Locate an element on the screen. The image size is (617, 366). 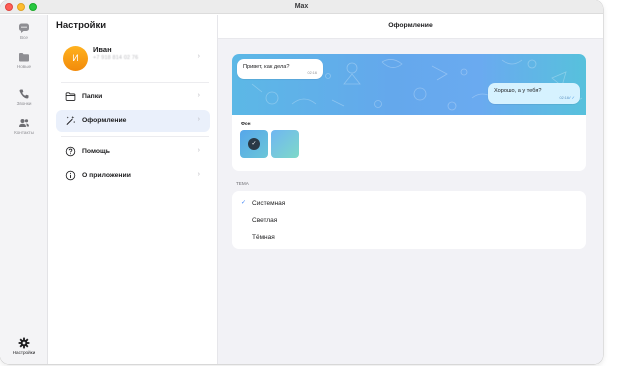
rail-item-new: Новые is located at coordinates (24, 60).